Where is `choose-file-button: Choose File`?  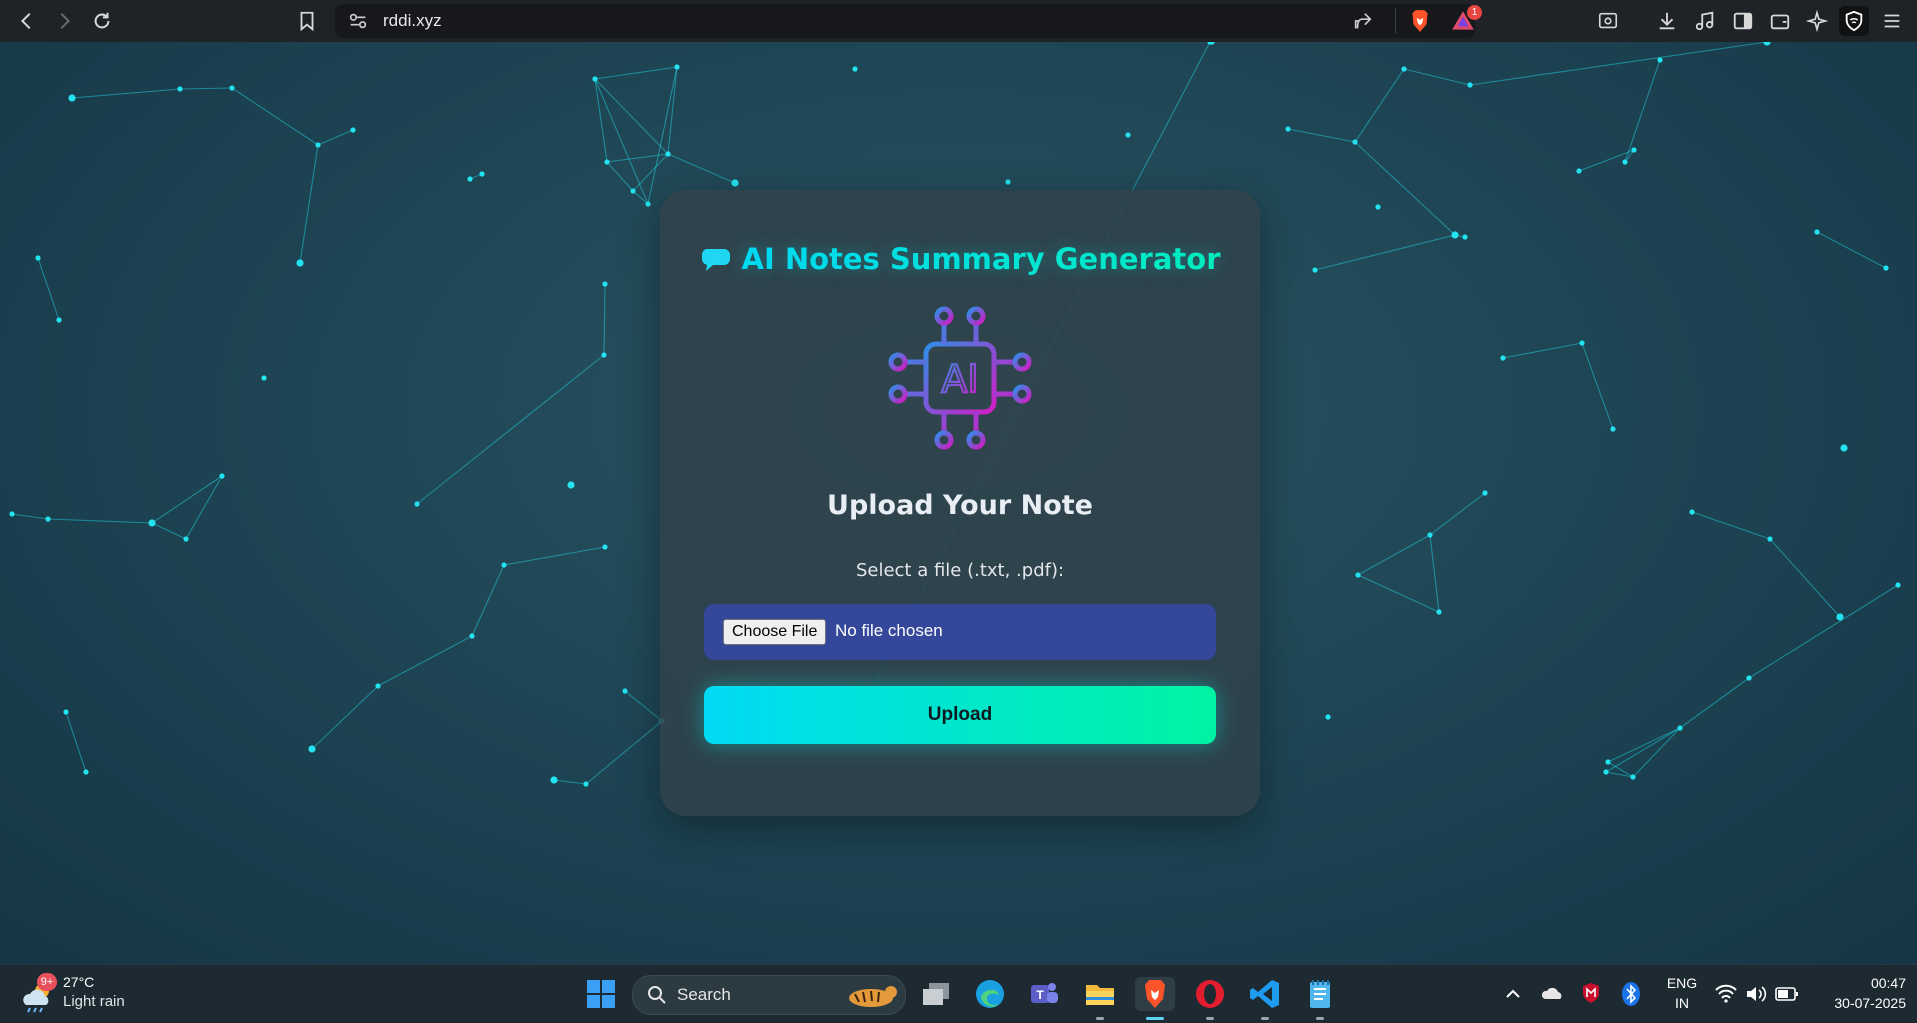 choose-file-button: Choose File is located at coordinates (775, 632).